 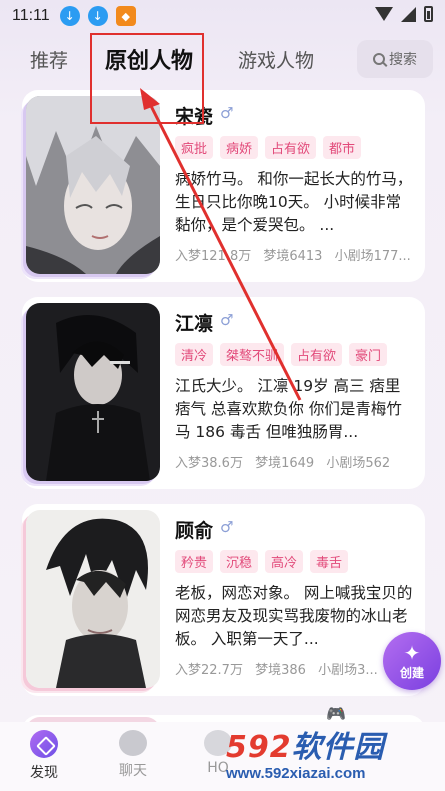 What do you see at coordinates (31, 15) in the screenshot?
I see `status-time: 11:11` at bounding box center [31, 15].